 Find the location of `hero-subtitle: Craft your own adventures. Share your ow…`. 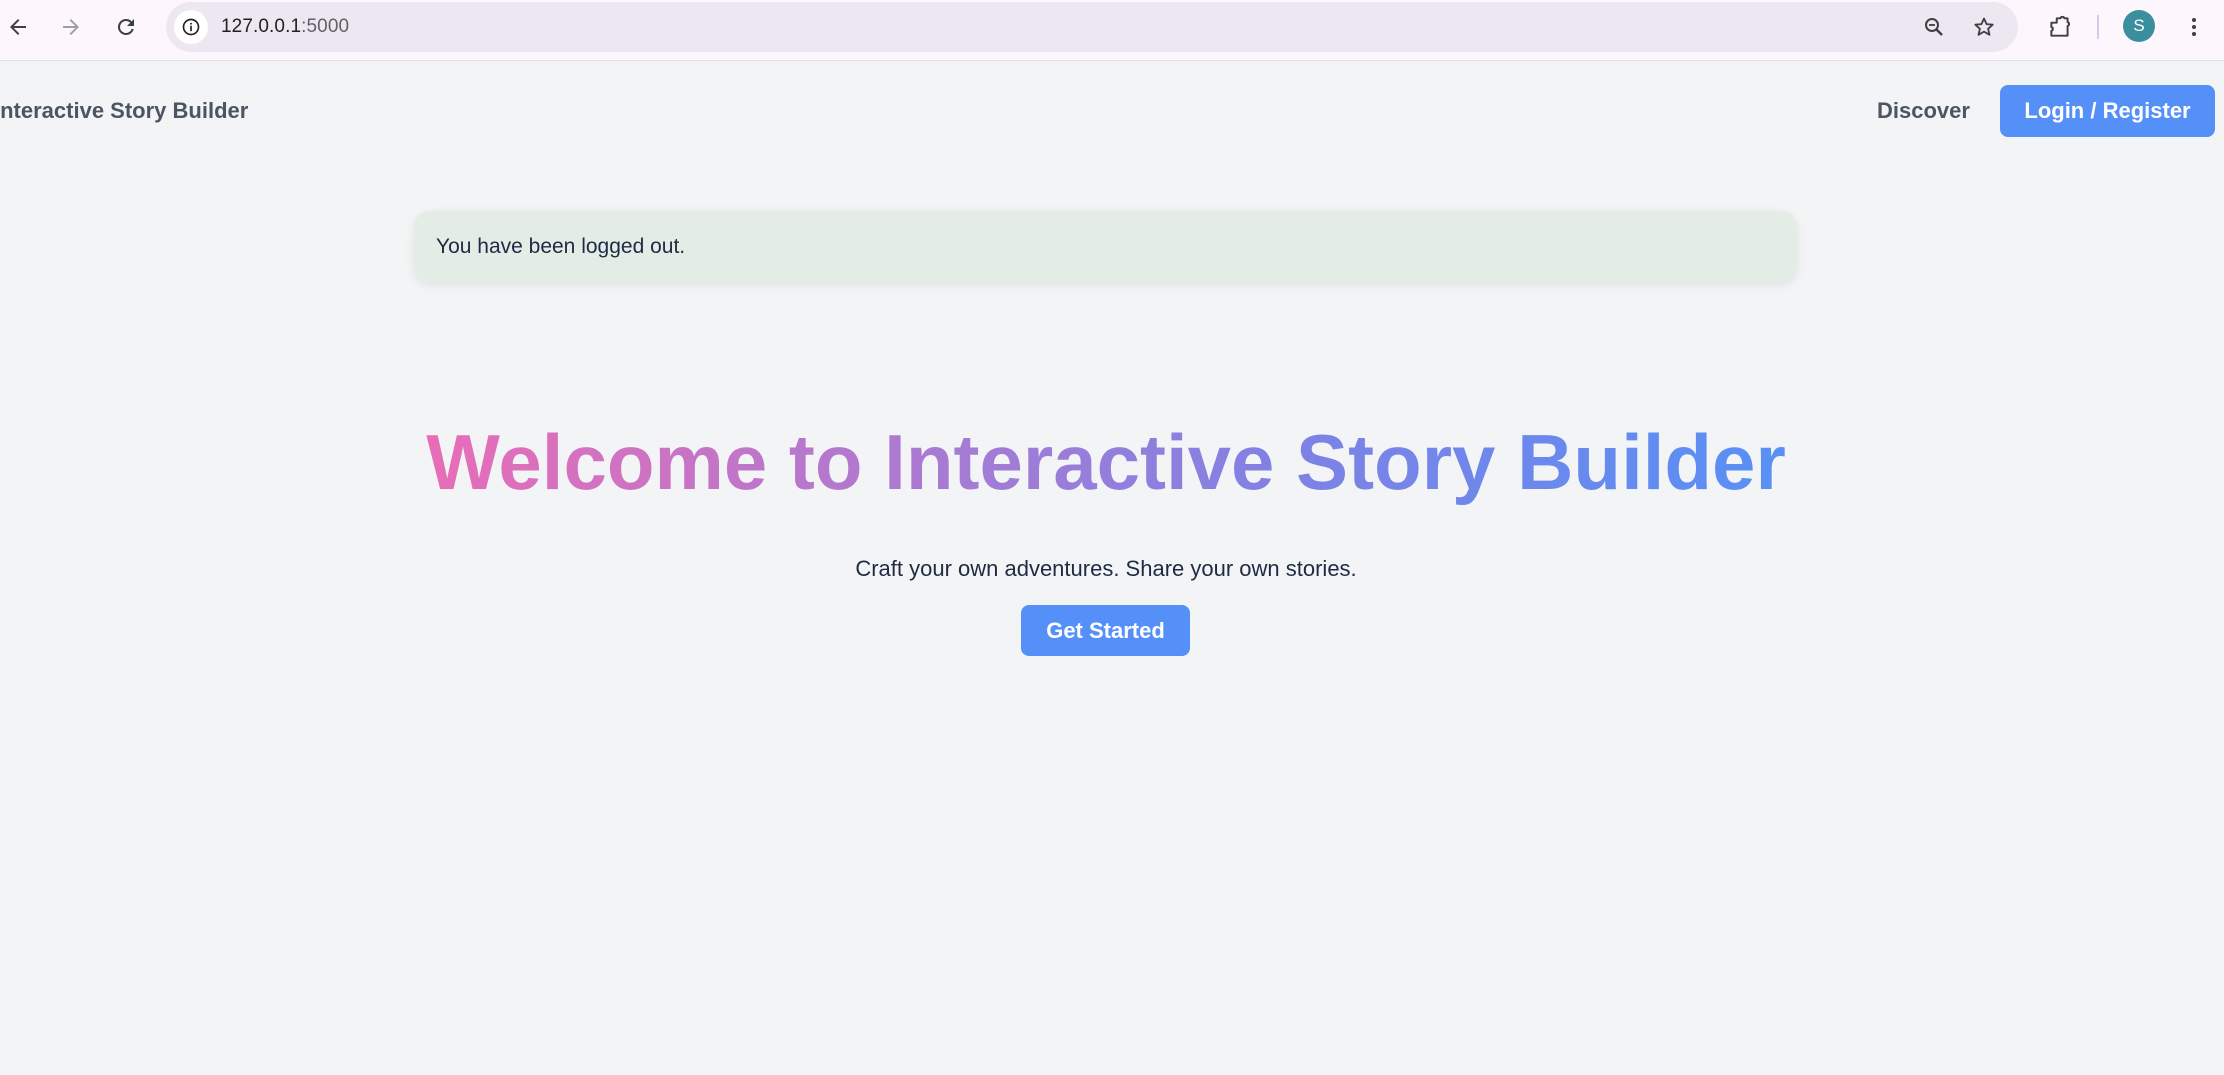

hero-subtitle: Craft your own adventures. Share your ow… is located at coordinates (1106, 568).